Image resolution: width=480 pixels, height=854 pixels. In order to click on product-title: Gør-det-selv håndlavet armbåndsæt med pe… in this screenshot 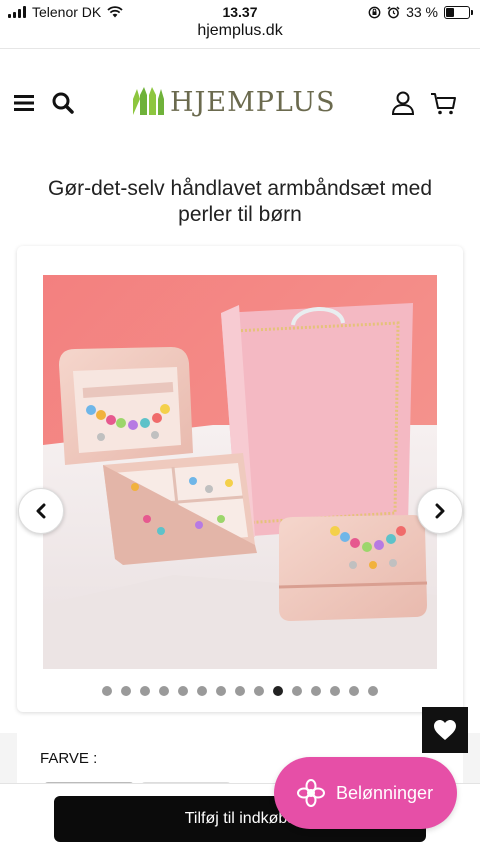, I will do `click(240, 201)`.